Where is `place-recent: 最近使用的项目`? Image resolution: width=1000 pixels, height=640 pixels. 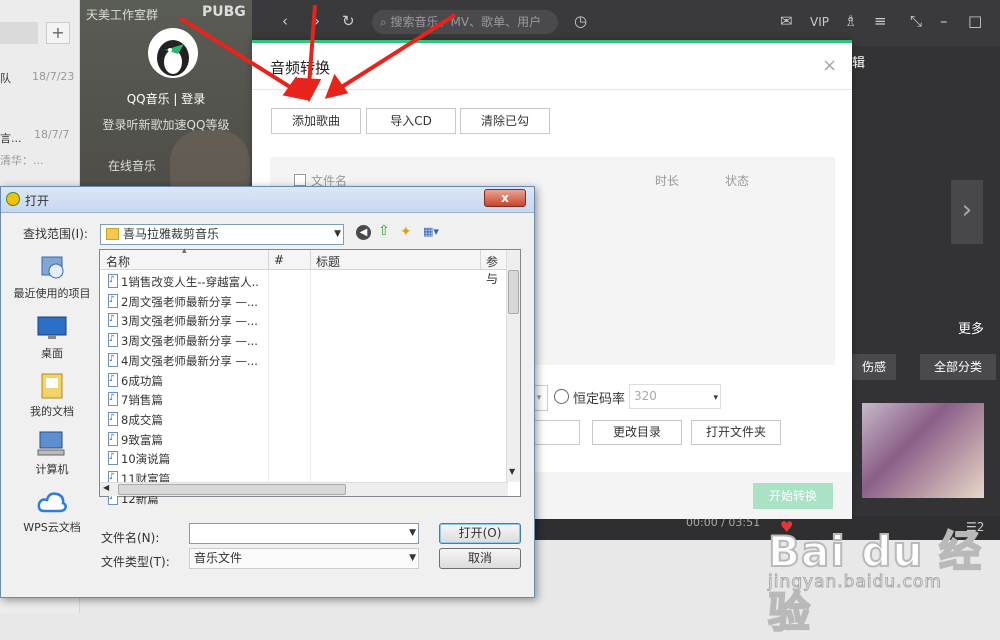
place-recent: 最近使用的项目 is located at coordinates (52, 277).